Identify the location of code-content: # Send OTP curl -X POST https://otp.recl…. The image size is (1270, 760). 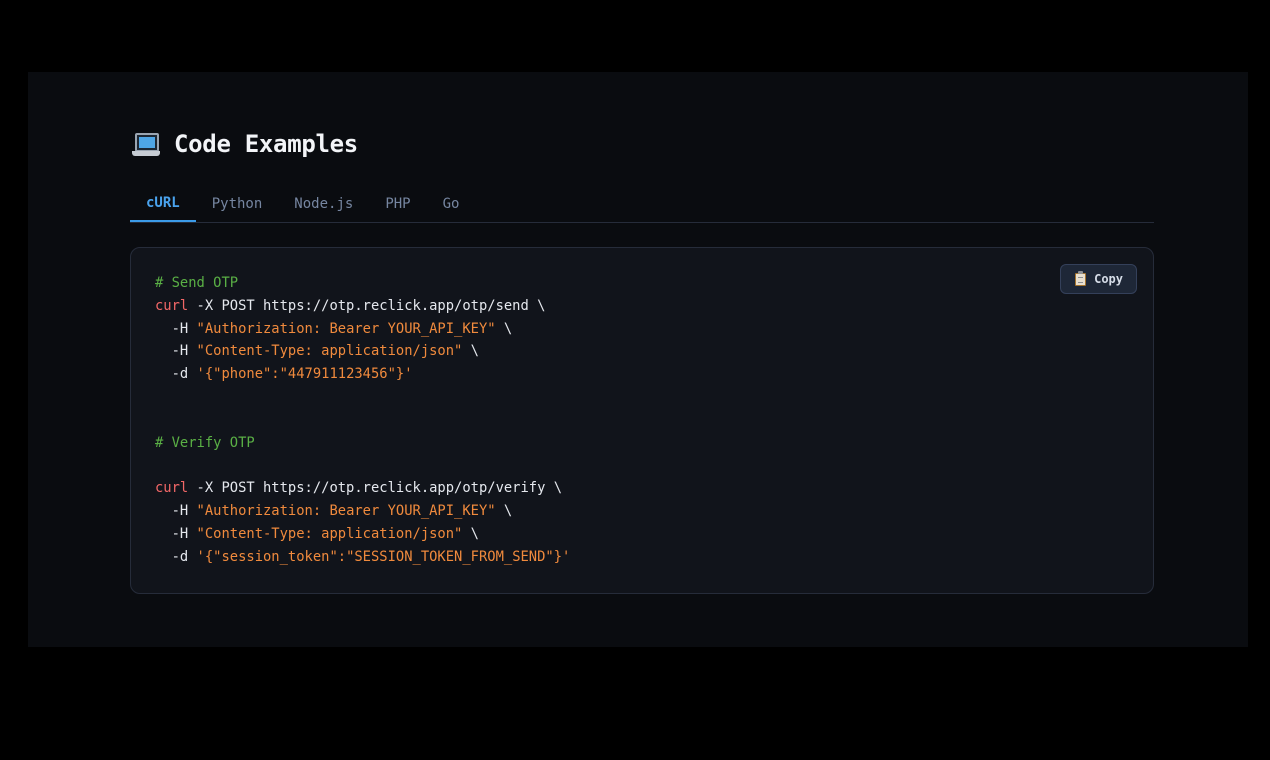
(362, 420).